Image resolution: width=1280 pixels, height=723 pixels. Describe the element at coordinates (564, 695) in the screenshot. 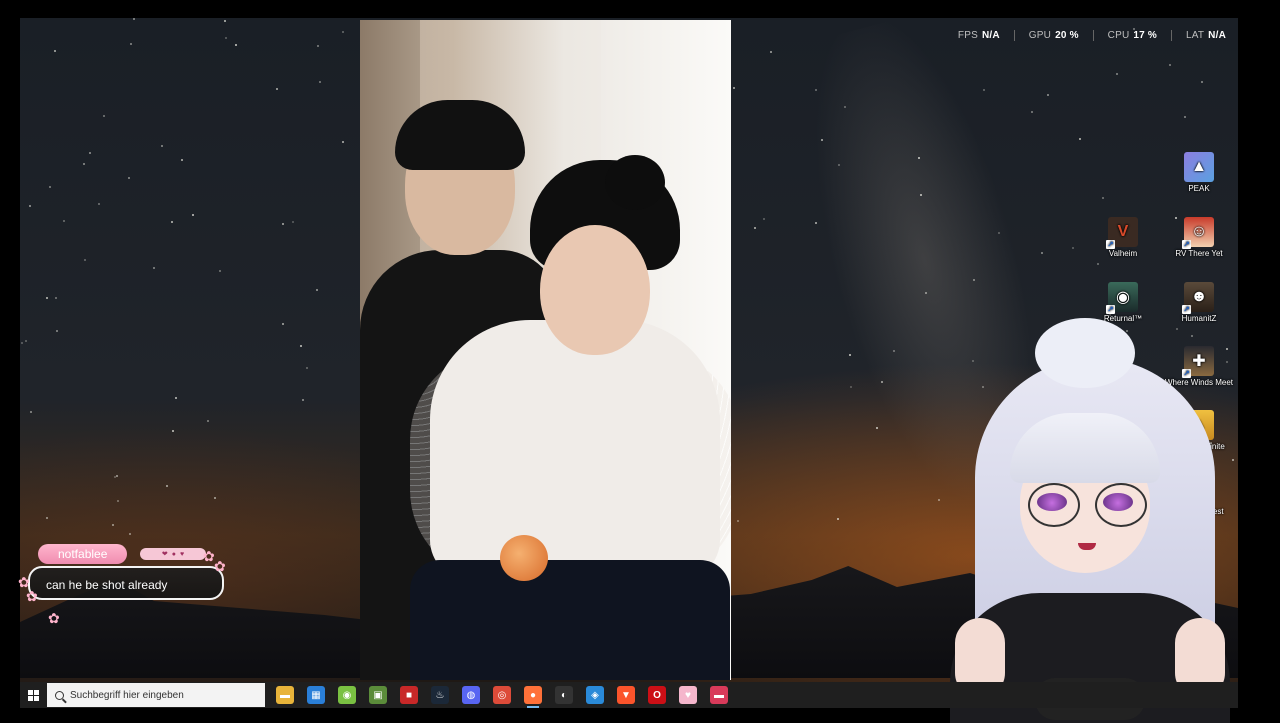

I see `obs-icon: ◐` at that location.